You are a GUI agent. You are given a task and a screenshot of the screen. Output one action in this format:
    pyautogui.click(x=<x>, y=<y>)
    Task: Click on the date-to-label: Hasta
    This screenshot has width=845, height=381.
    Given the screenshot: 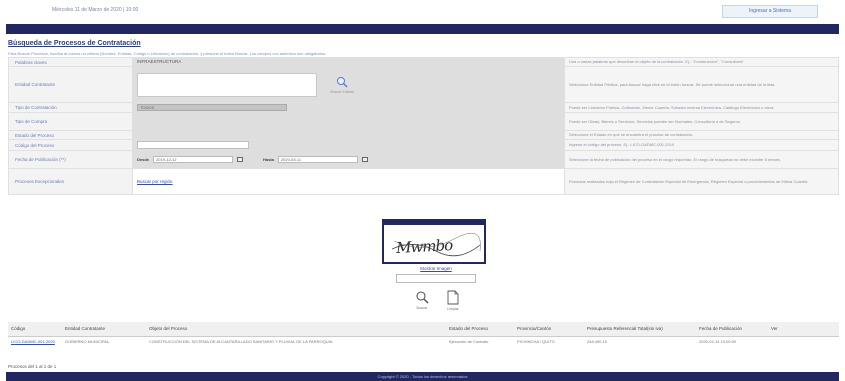 What is the action you would take?
    pyautogui.click(x=268, y=159)
    